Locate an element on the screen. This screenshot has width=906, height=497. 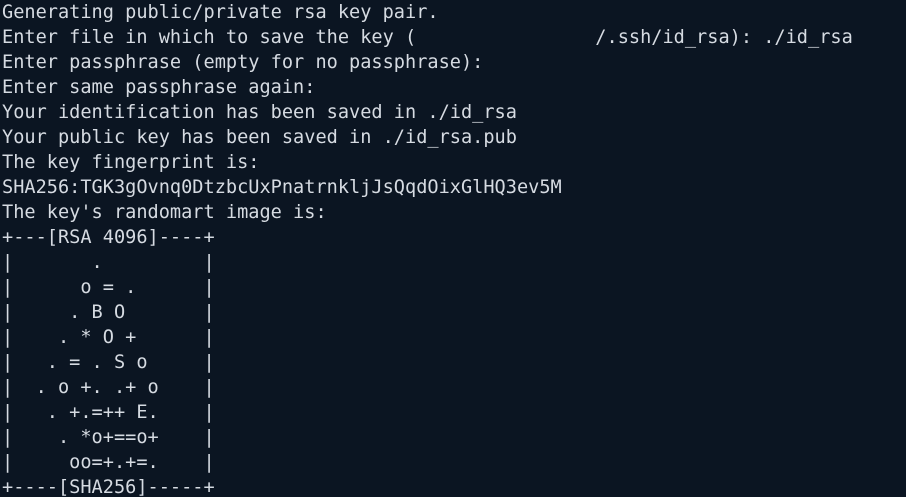
terminal-line-generating: Generating public/private rsa key pair. is located at coordinates (220, 12).